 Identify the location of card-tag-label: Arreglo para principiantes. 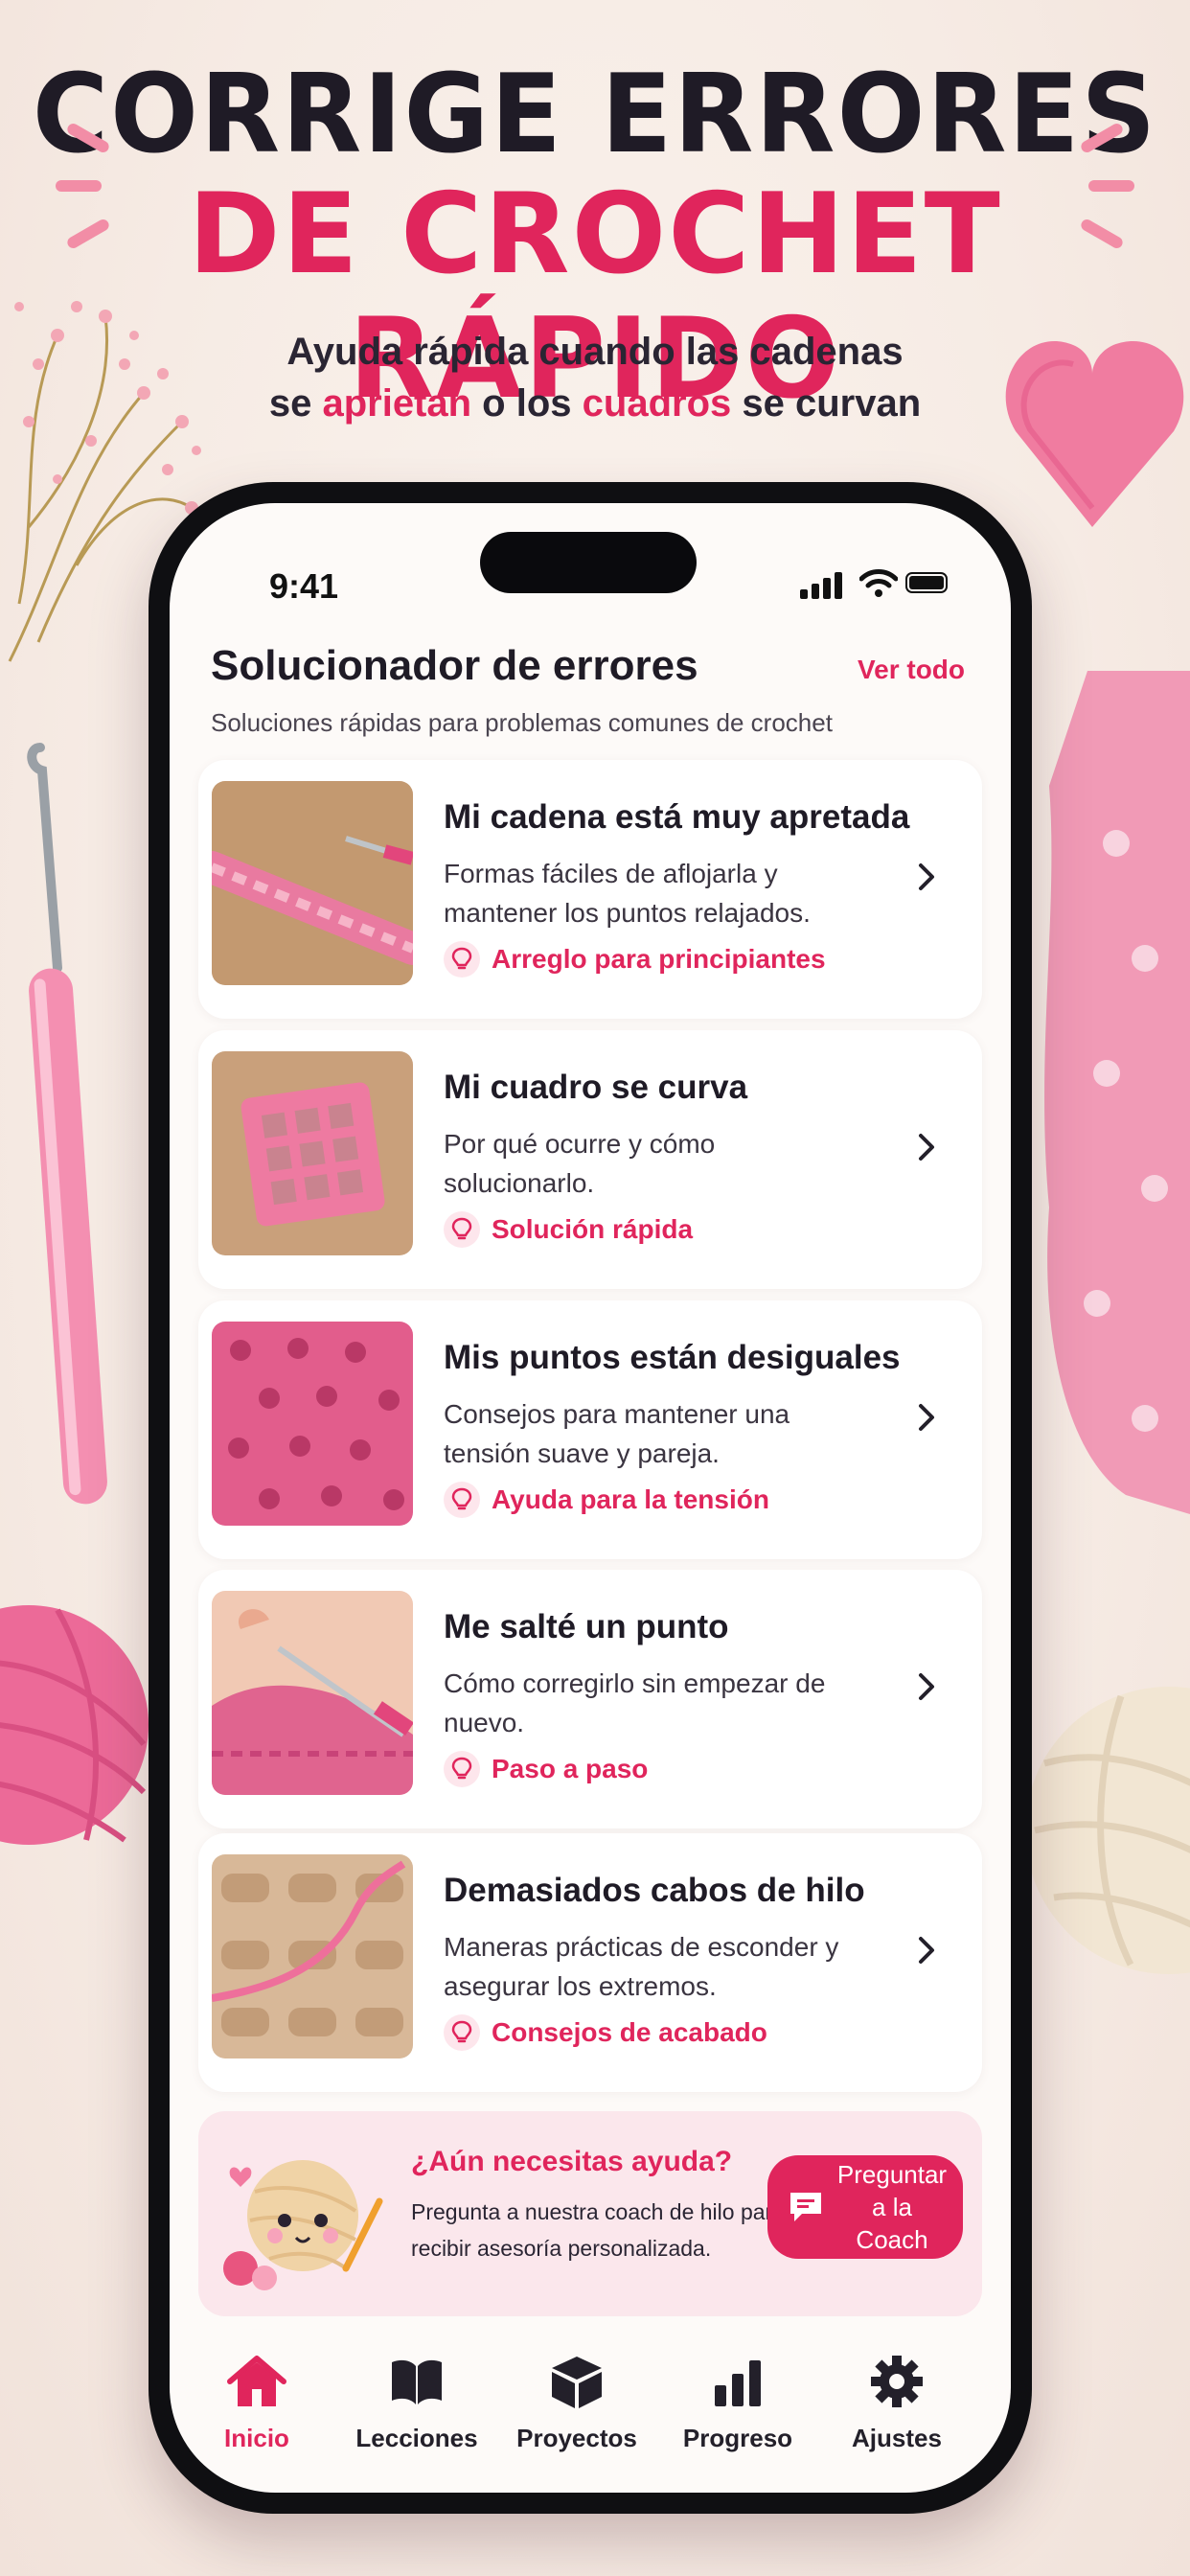
(659, 959).